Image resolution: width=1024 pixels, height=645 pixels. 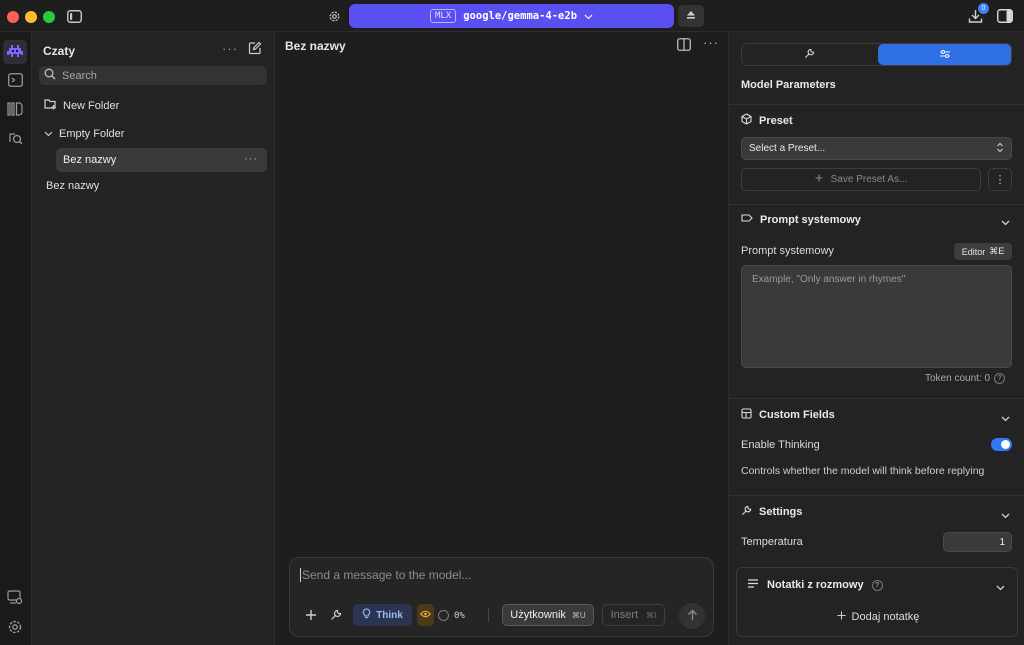 I want to click on chats-nav-button, so click(x=15, y=52).